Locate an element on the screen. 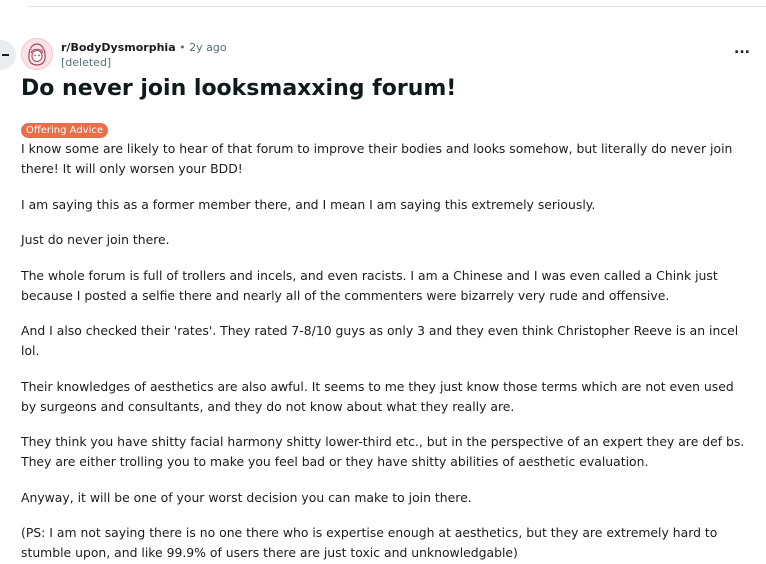 The width and height of the screenshot is (766, 564). subreddit-link: r/BodyDysmorphia is located at coordinates (118, 47).